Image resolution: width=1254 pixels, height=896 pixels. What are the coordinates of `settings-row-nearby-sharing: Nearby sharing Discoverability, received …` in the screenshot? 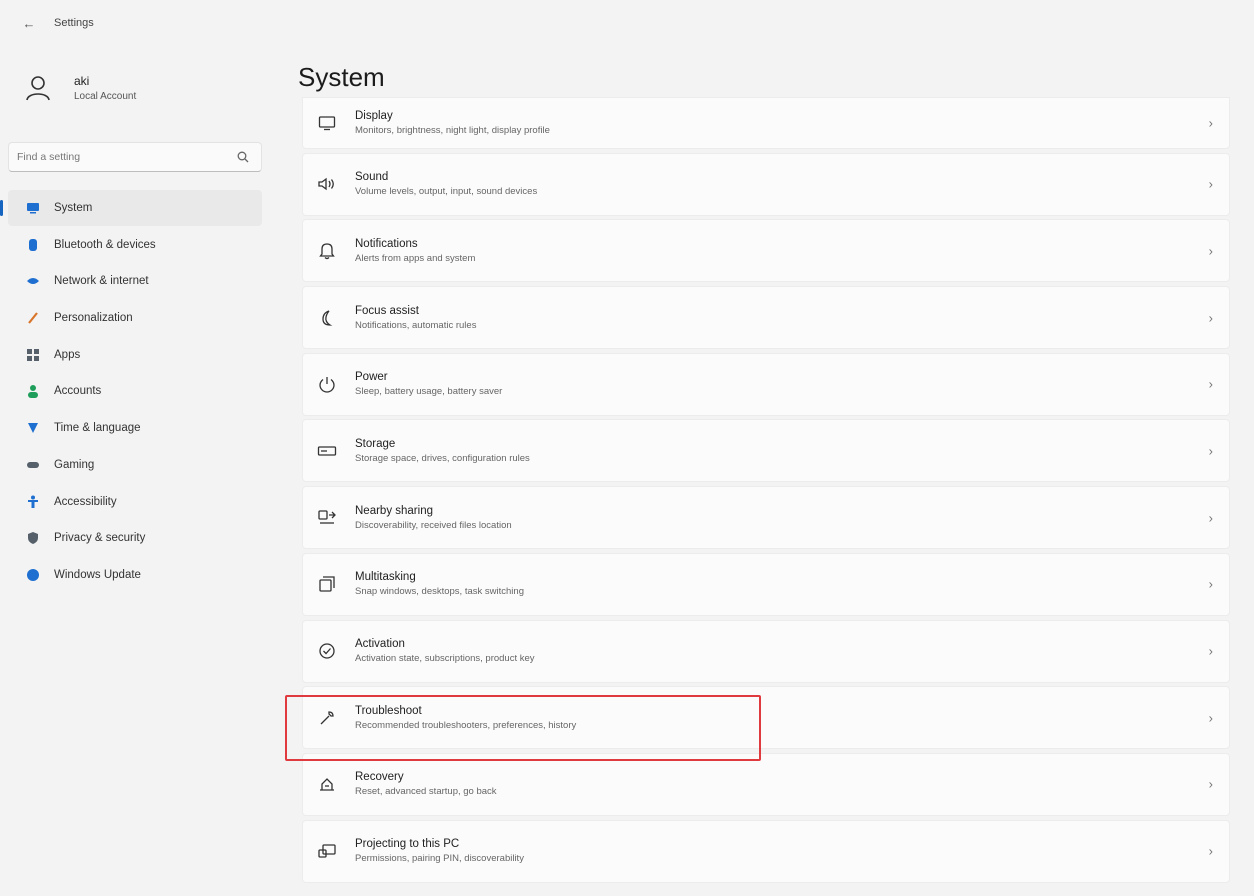 It's located at (766, 518).